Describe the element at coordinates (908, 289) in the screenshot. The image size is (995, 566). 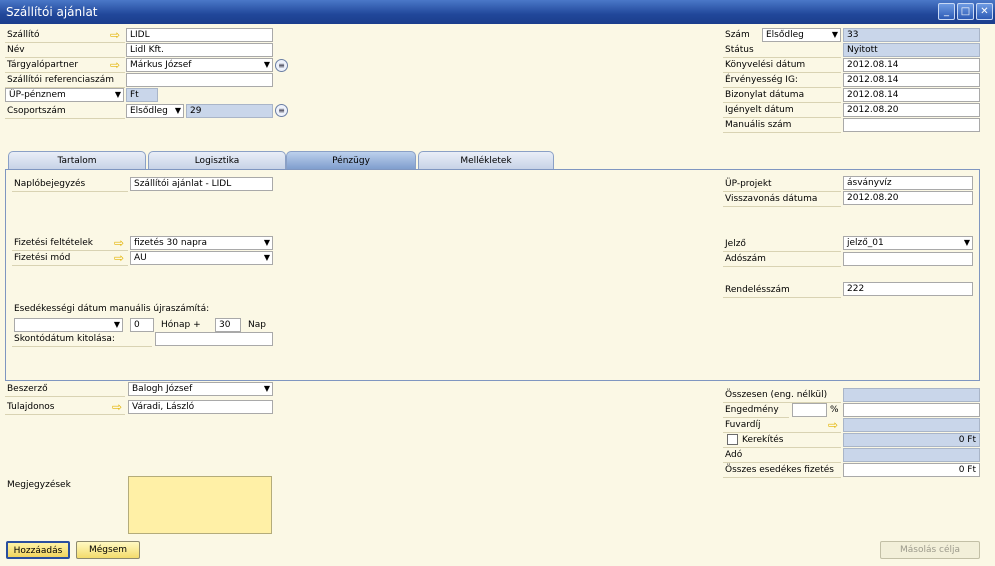
I see `order-number-field: 222` at that location.